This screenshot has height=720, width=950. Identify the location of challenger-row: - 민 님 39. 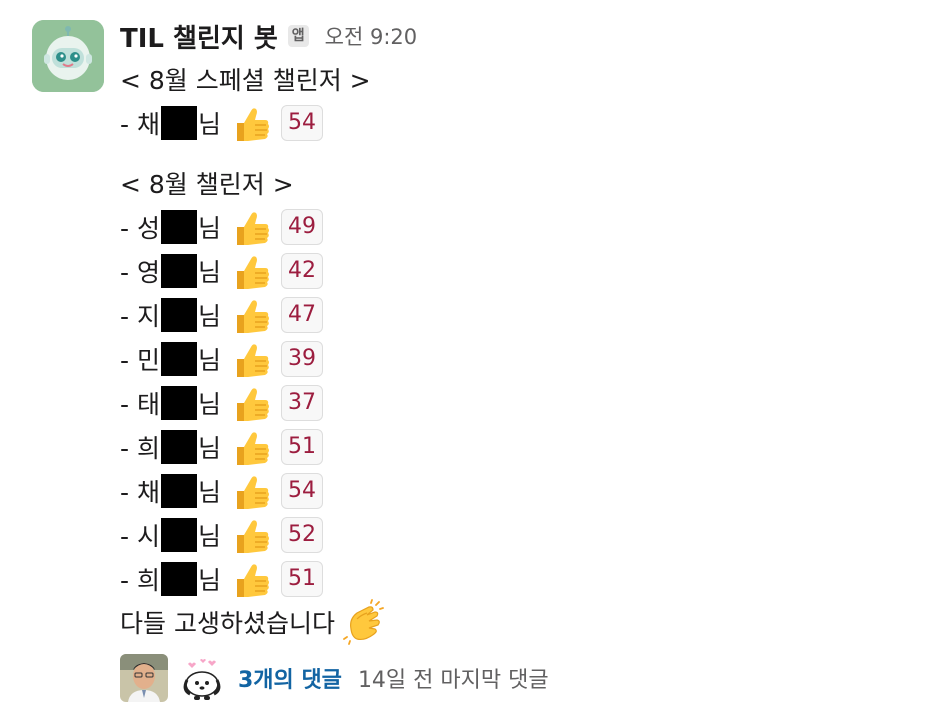
(221, 359).